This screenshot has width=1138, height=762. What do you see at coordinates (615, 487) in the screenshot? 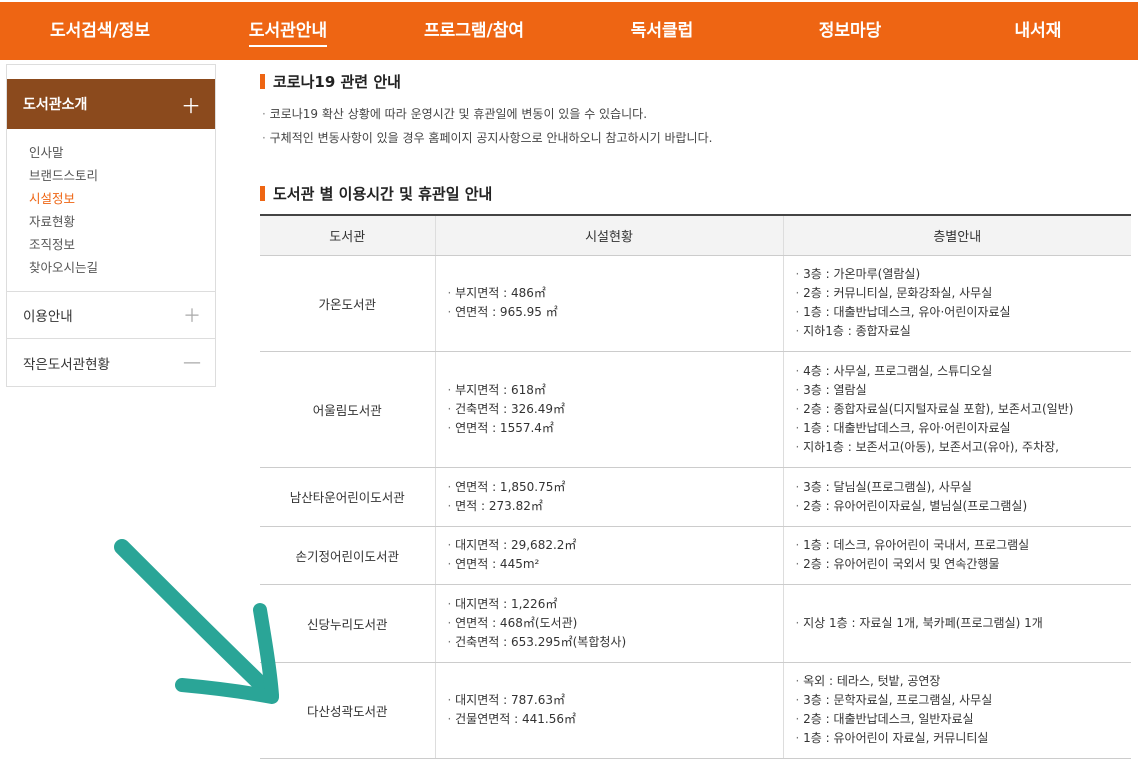
I see `facility-item: 연면적 : 1,850.75㎡` at bounding box center [615, 487].